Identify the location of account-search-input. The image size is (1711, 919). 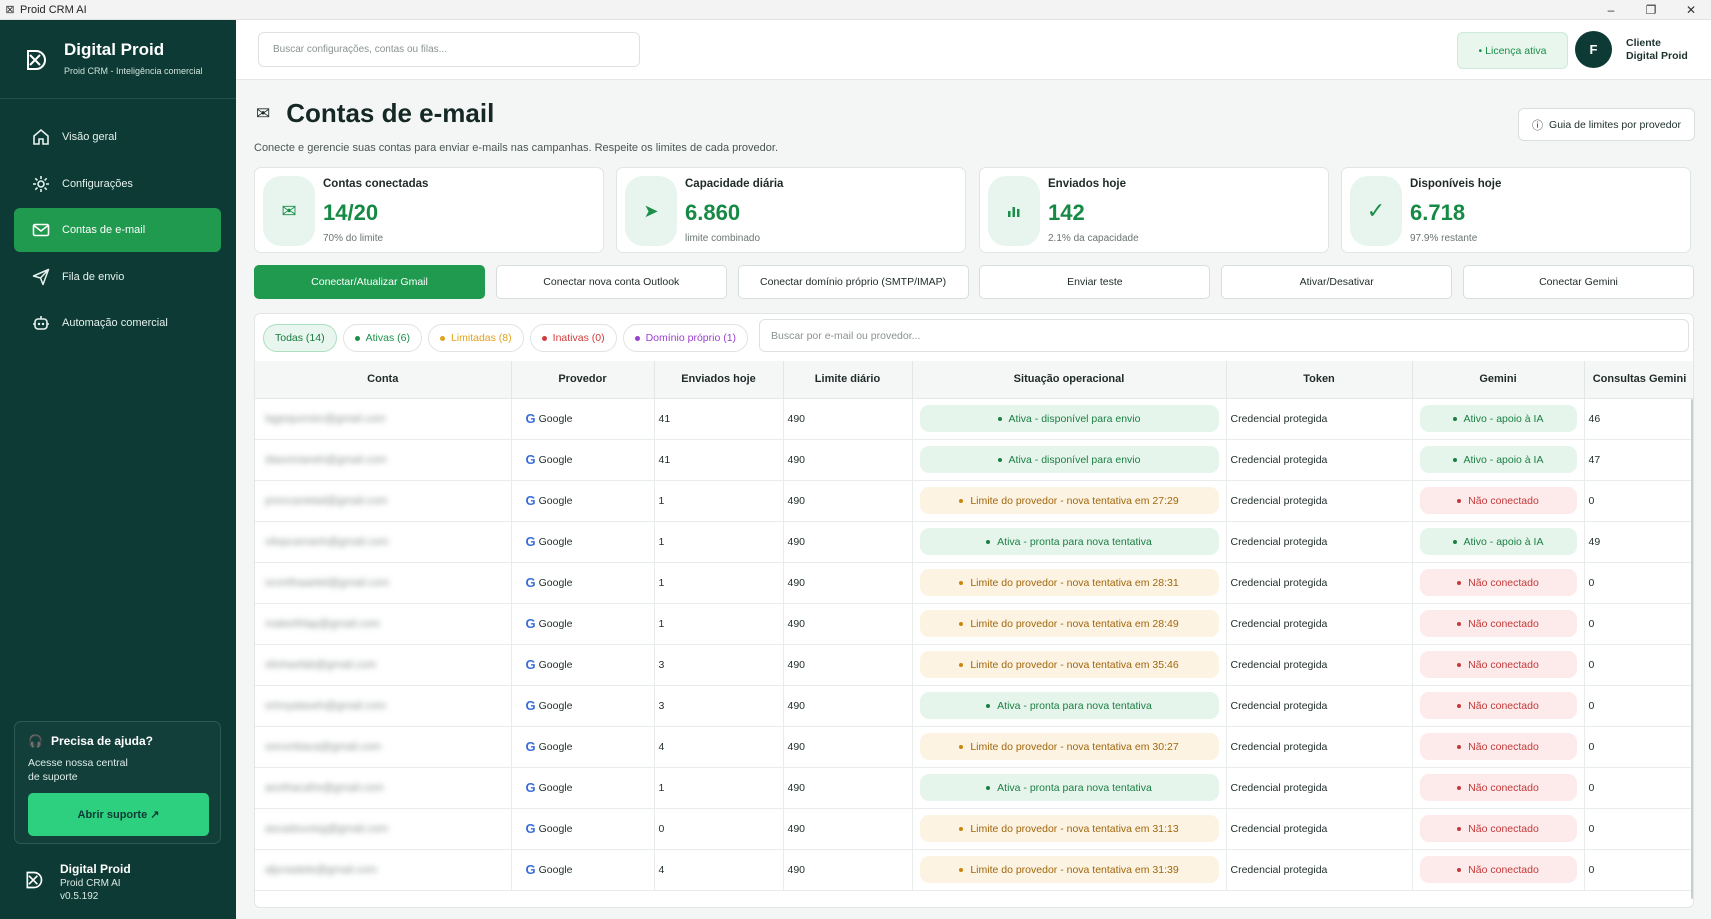
(1224, 335).